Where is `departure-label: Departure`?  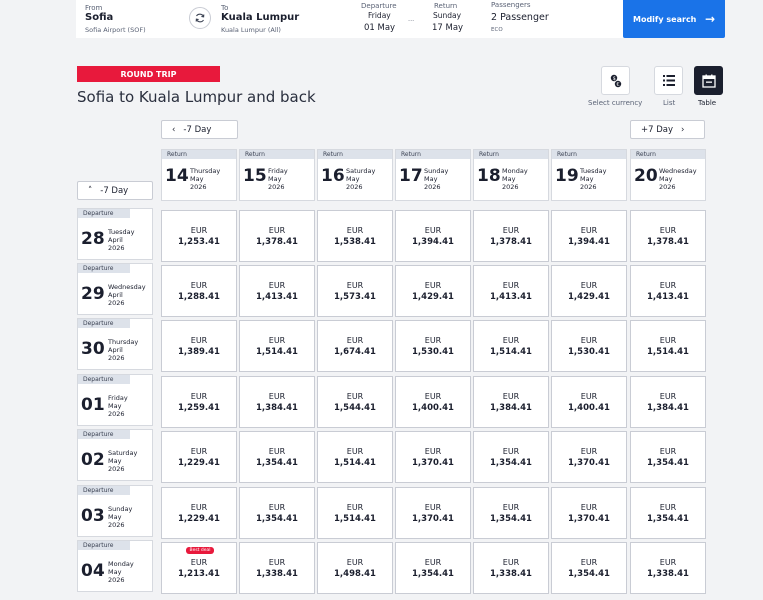
departure-label: Departure is located at coordinates (379, 6).